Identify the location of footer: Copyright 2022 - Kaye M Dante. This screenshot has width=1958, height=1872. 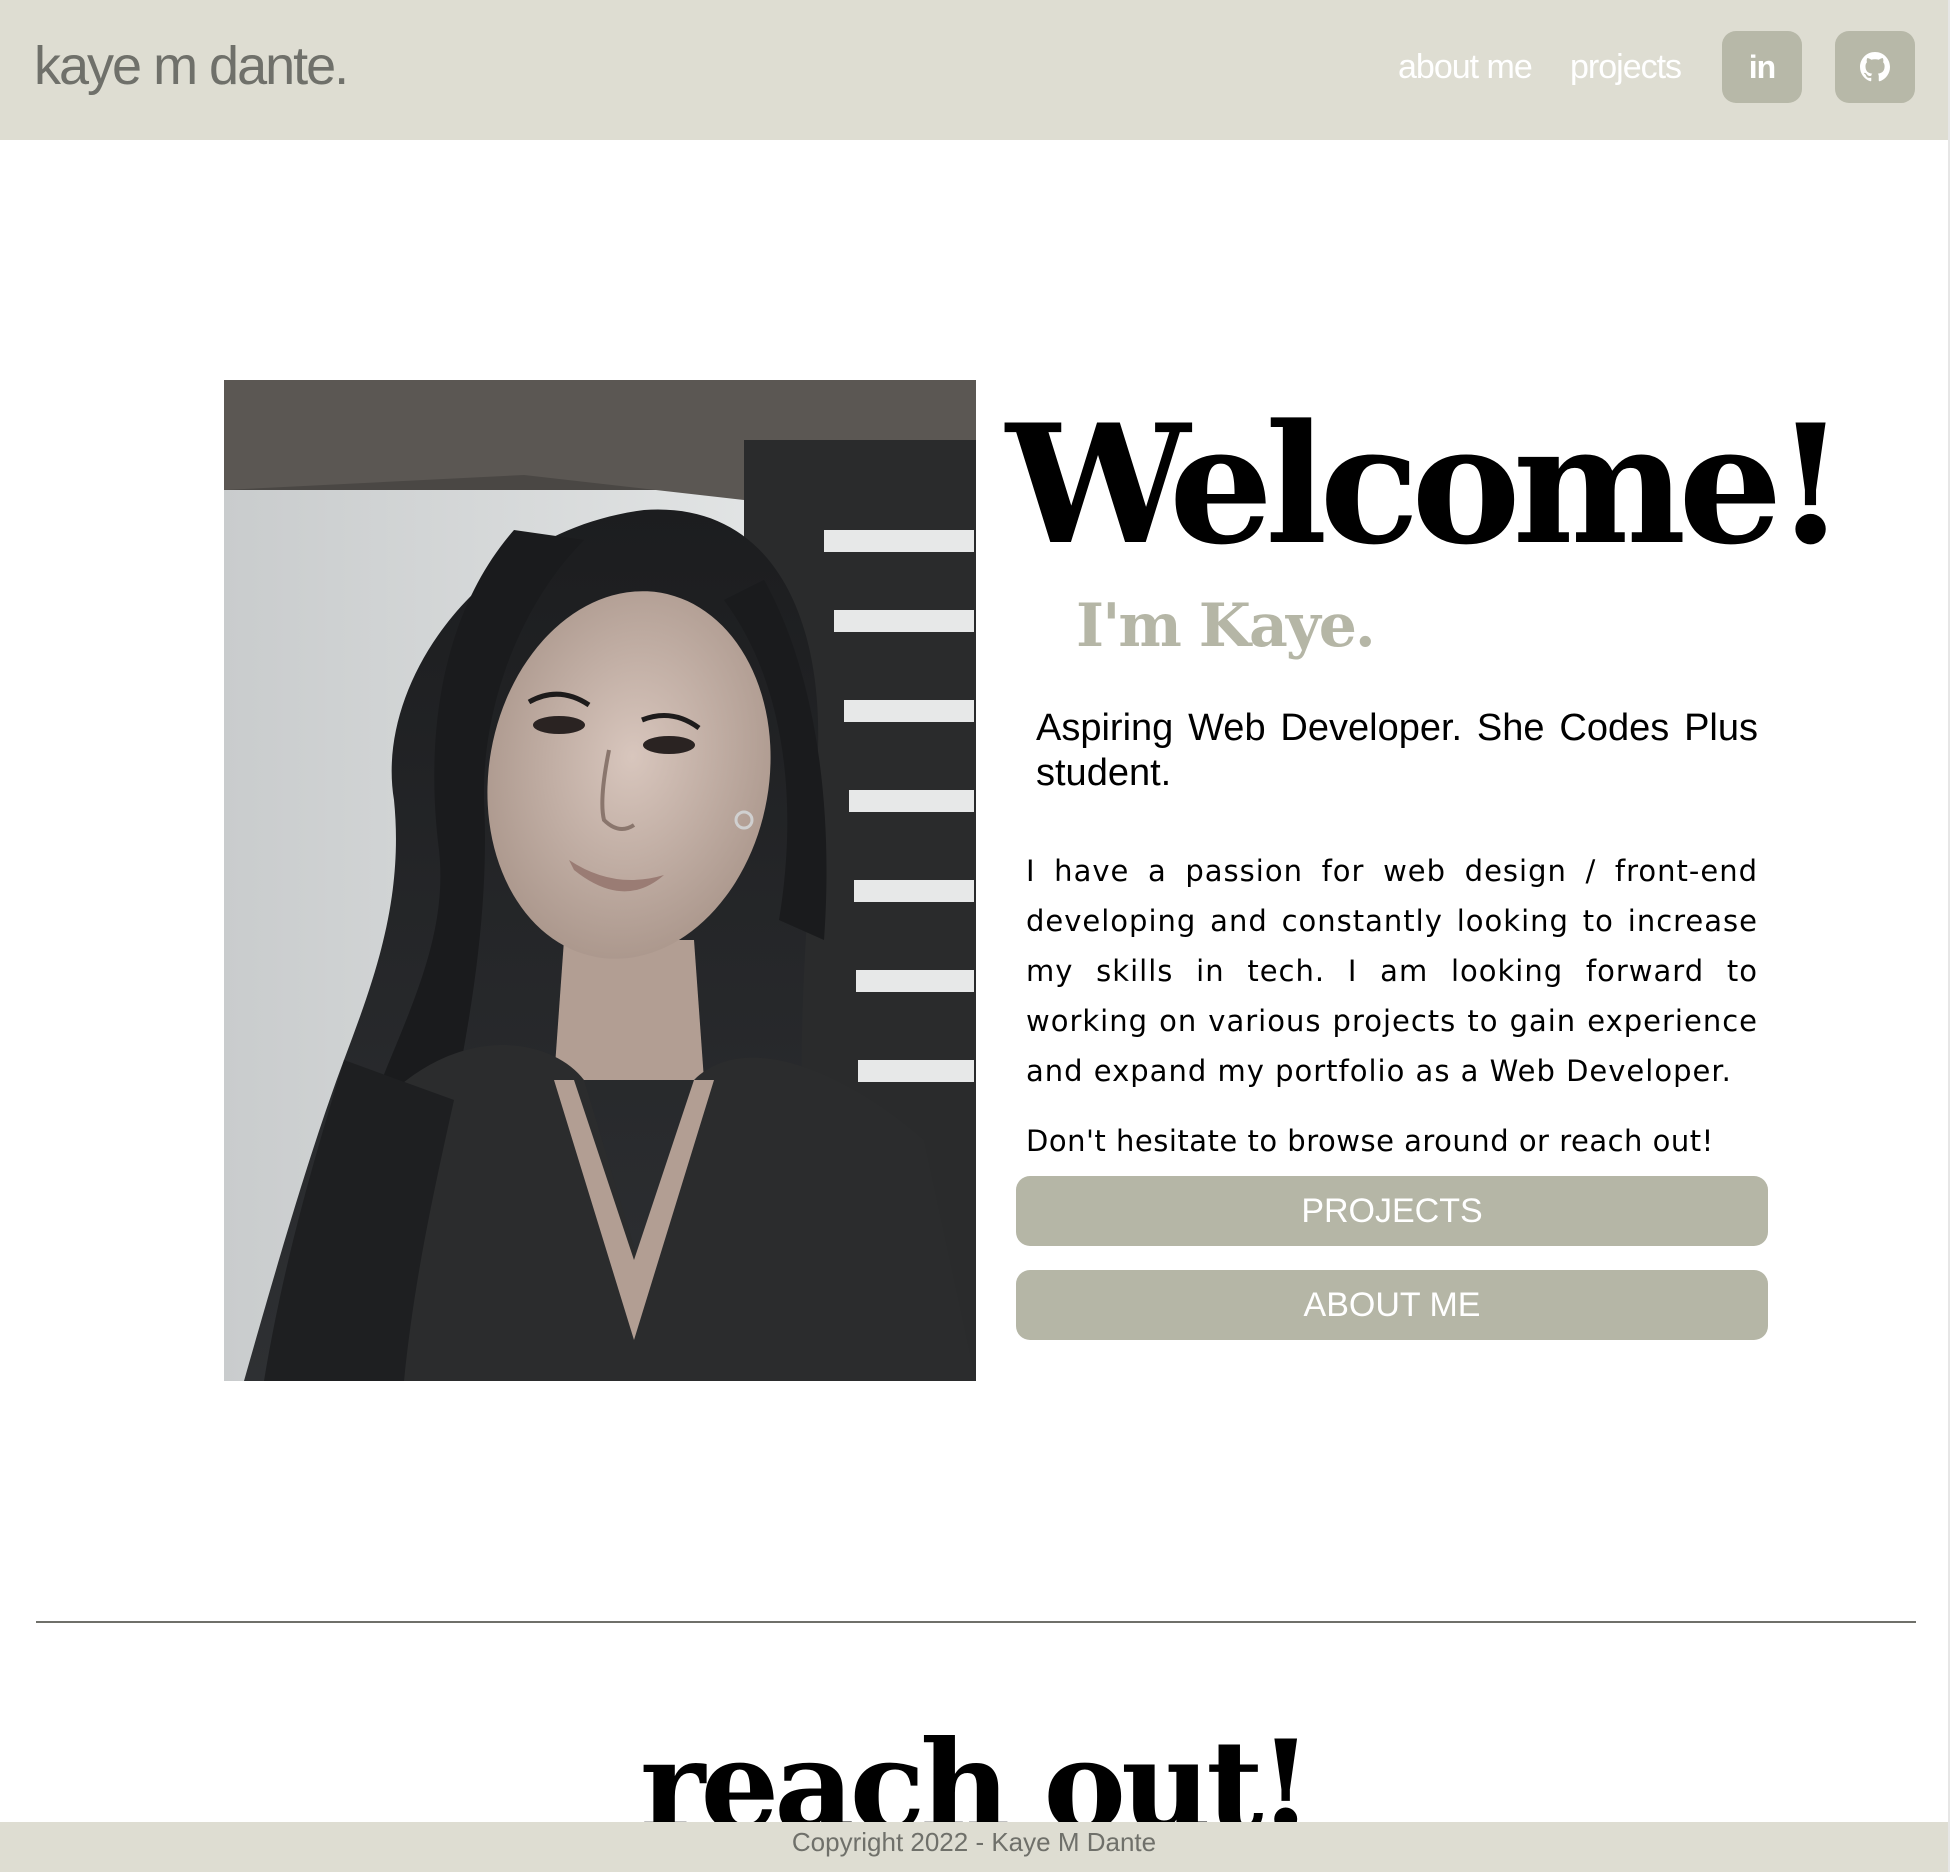
(979, 1847).